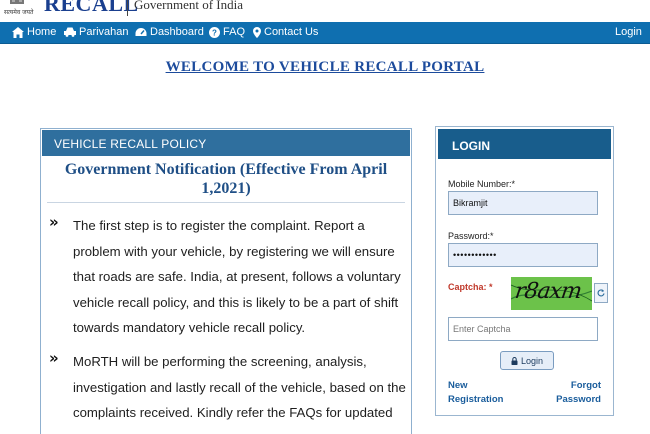 The height and width of the screenshot is (434, 650). I want to click on login-button-label: Login, so click(532, 360).